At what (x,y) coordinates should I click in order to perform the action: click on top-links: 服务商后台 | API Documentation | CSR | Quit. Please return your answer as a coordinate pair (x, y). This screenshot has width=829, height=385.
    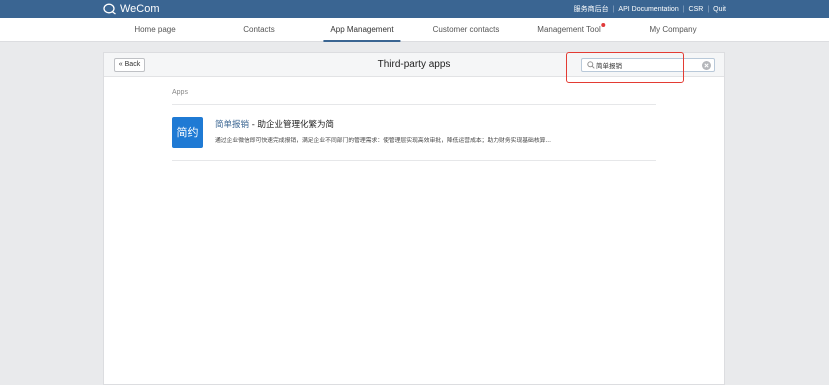
    Looking at the image, I should click on (650, 9).